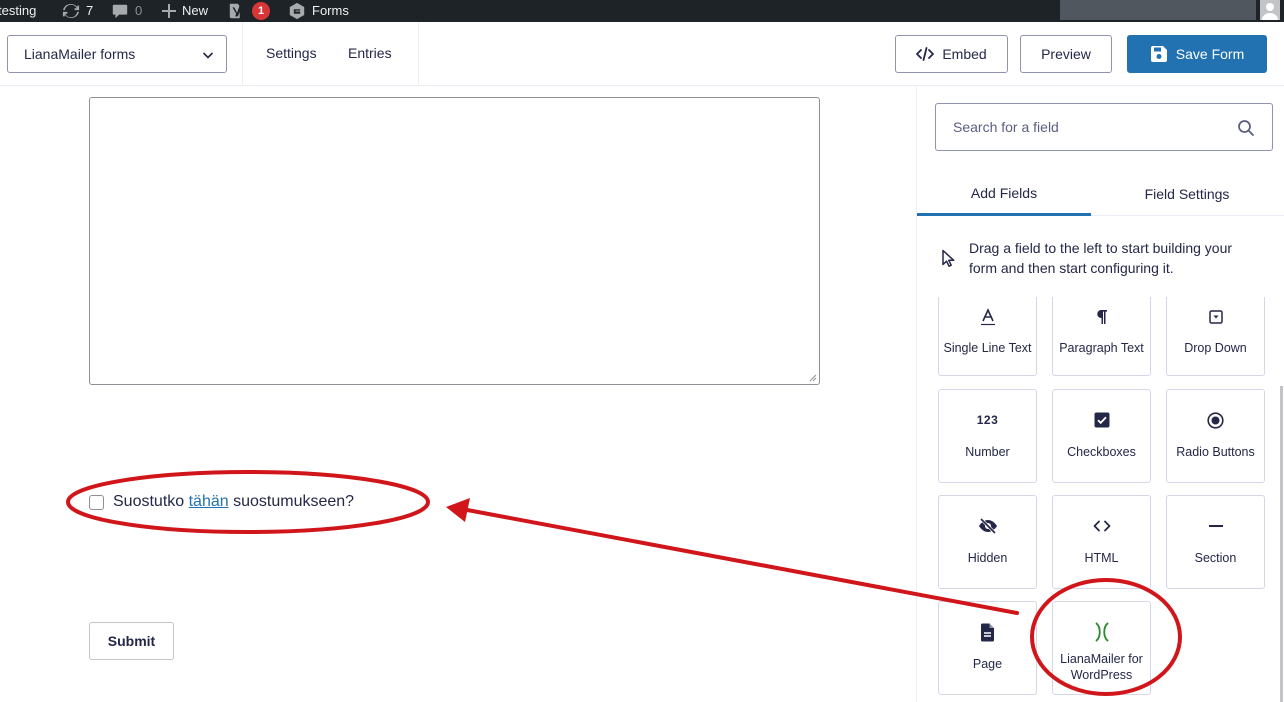  Describe the element at coordinates (964, 54) in the screenshot. I see `embed-label: Embed` at that location.